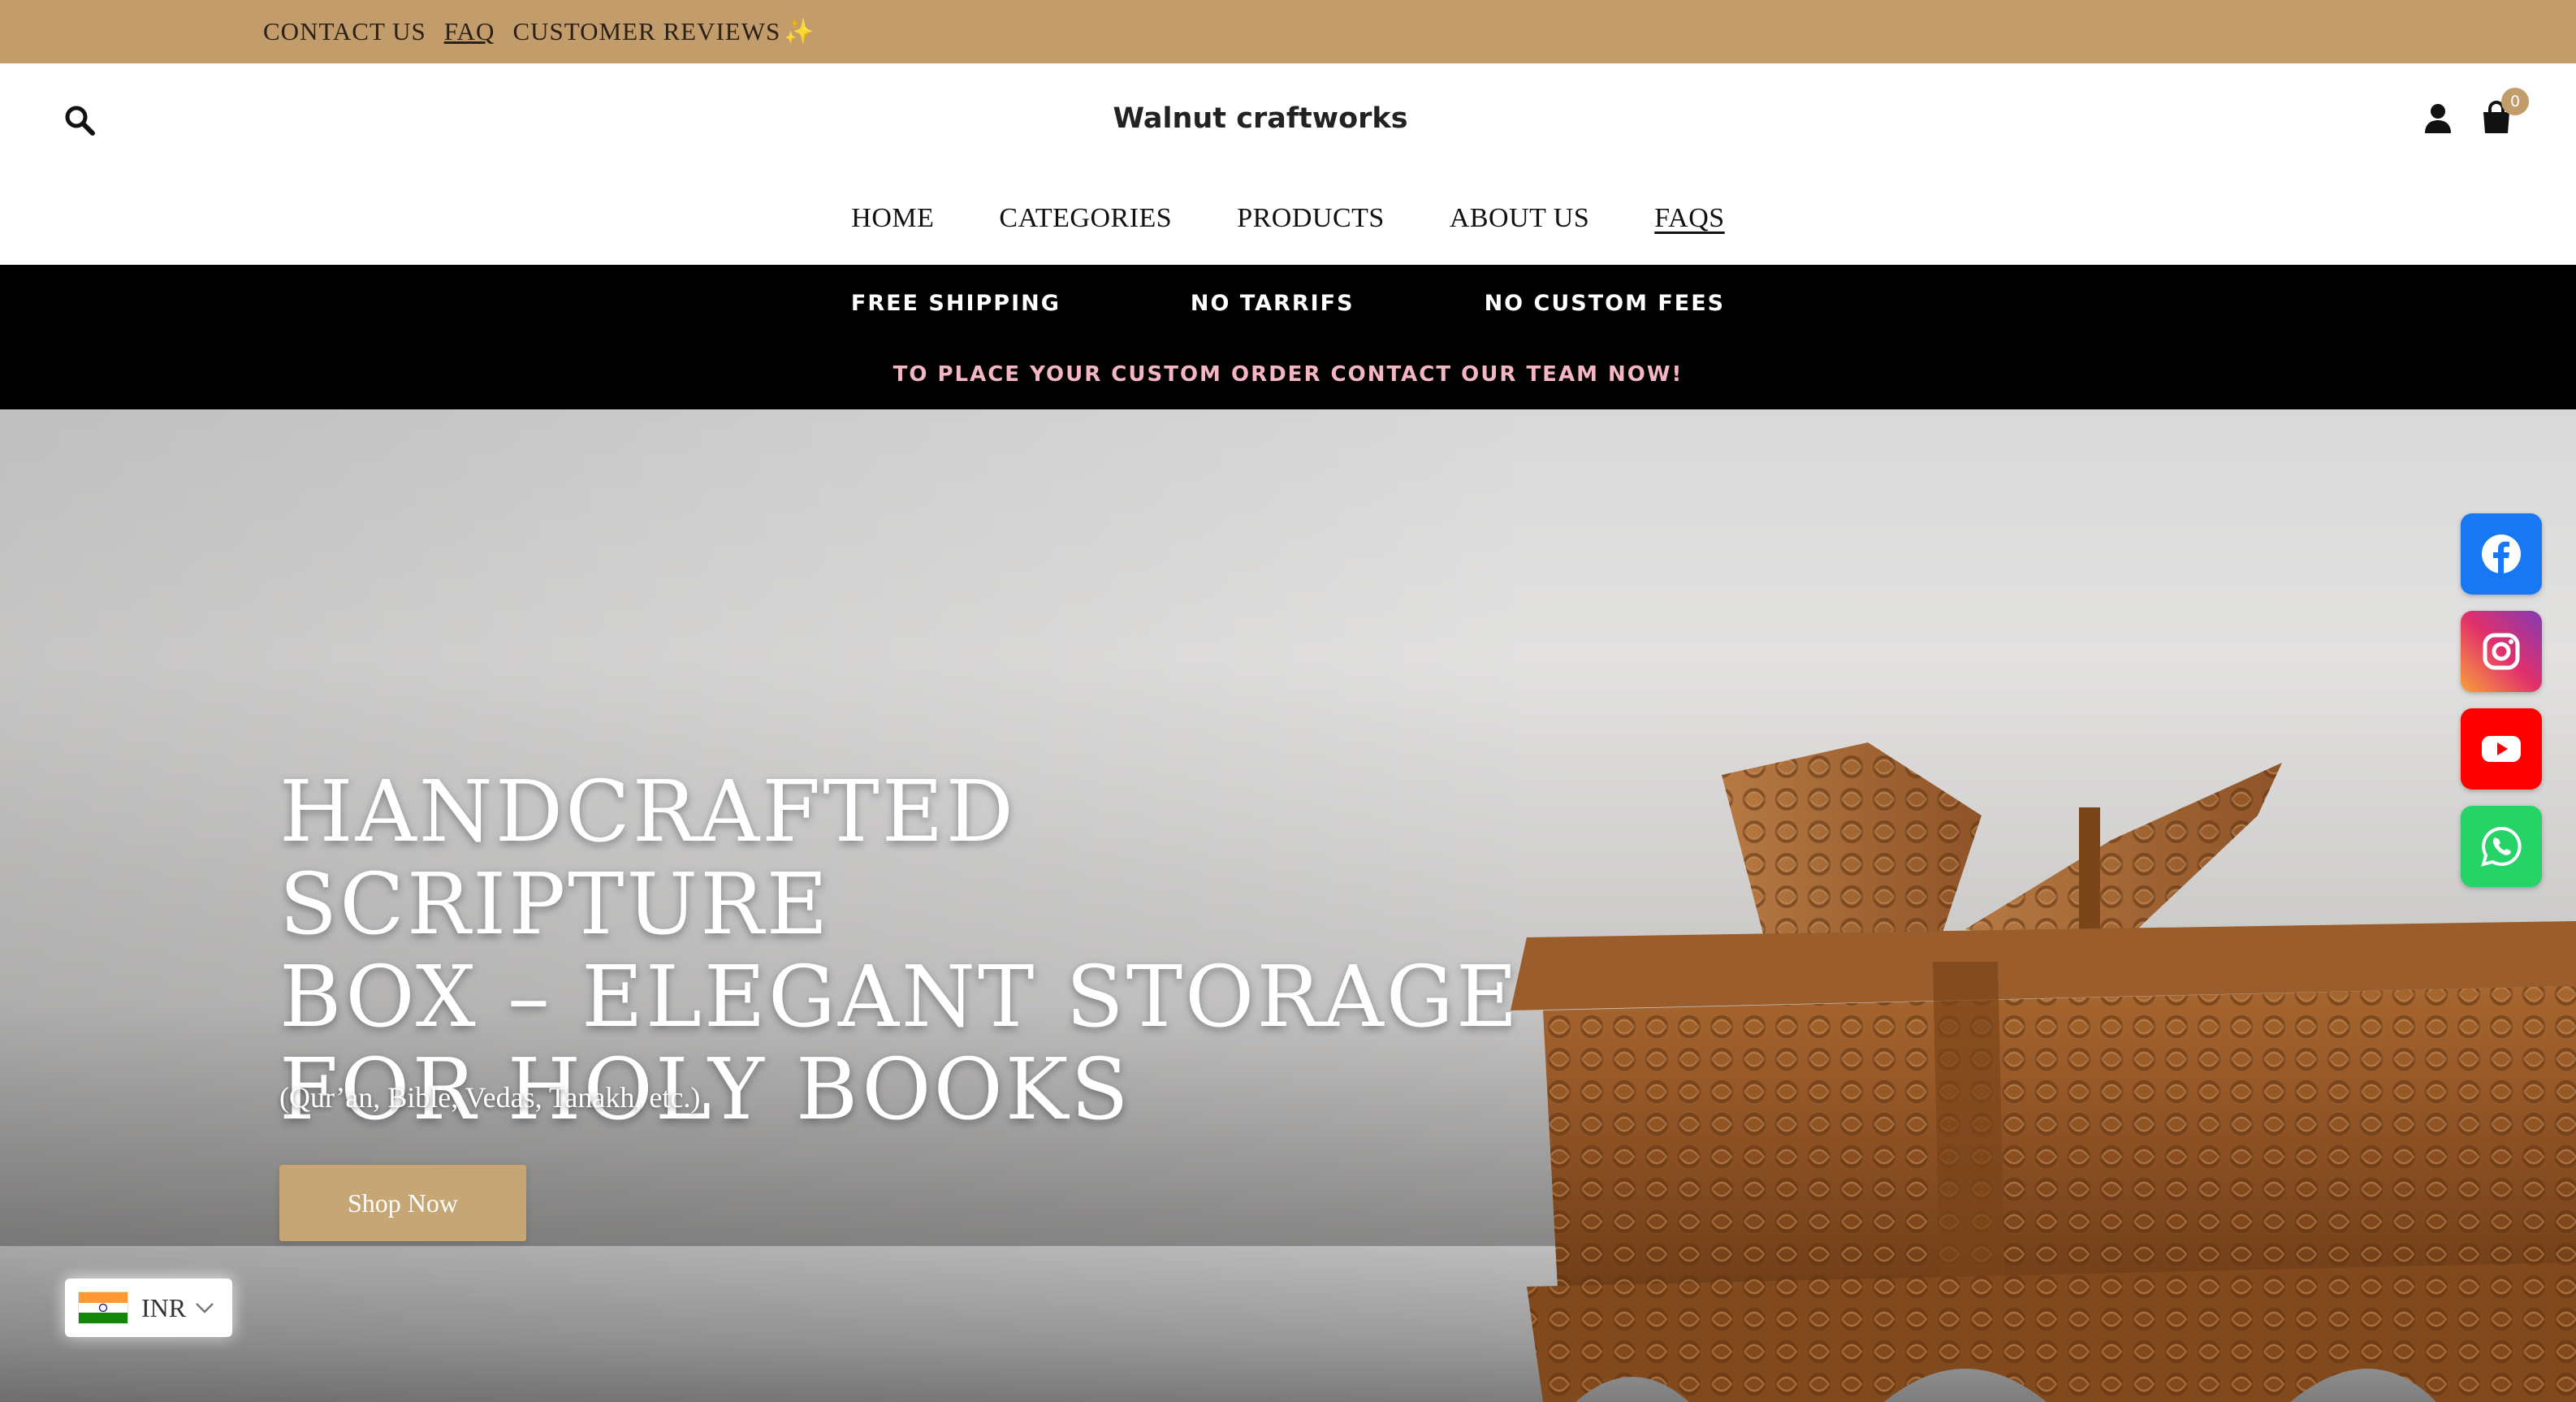 Image resolution: width=2576 pixels, height=1402 pixels. Describe the element at coordinates (470, 32) in the screenshot. I see `faq-link: FAQ` at that location.